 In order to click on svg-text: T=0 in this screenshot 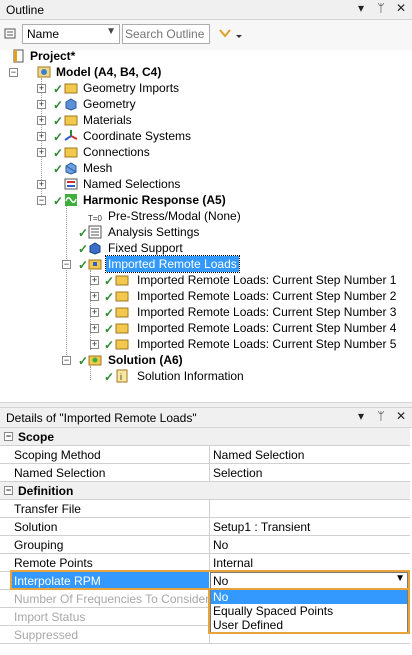, I will do `click(95, 218)`.